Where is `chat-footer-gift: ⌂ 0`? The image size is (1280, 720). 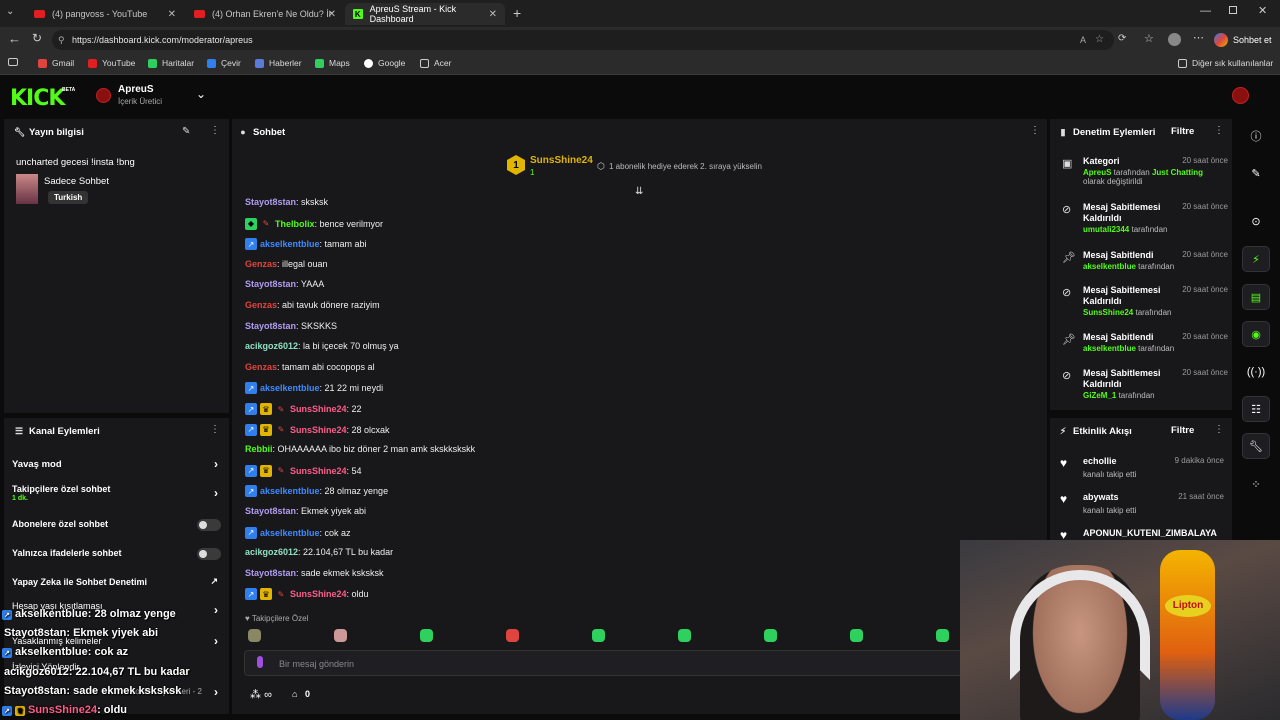
chat-footer-gift: ⌂ 0 is located at coordinates (301, 694).